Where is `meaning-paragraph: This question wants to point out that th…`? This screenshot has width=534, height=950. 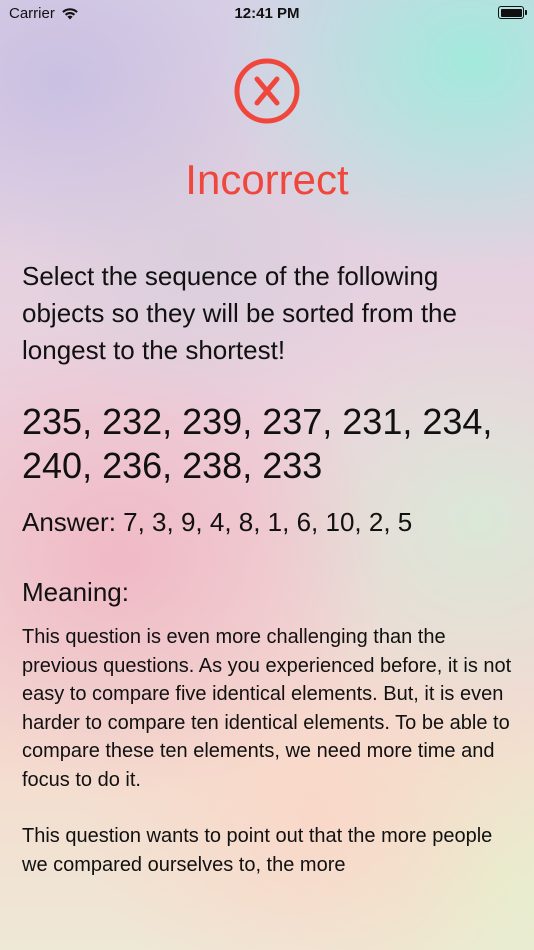
meaning-paragraph: This question wants to point out that th… is located at coordinates (257, 850).